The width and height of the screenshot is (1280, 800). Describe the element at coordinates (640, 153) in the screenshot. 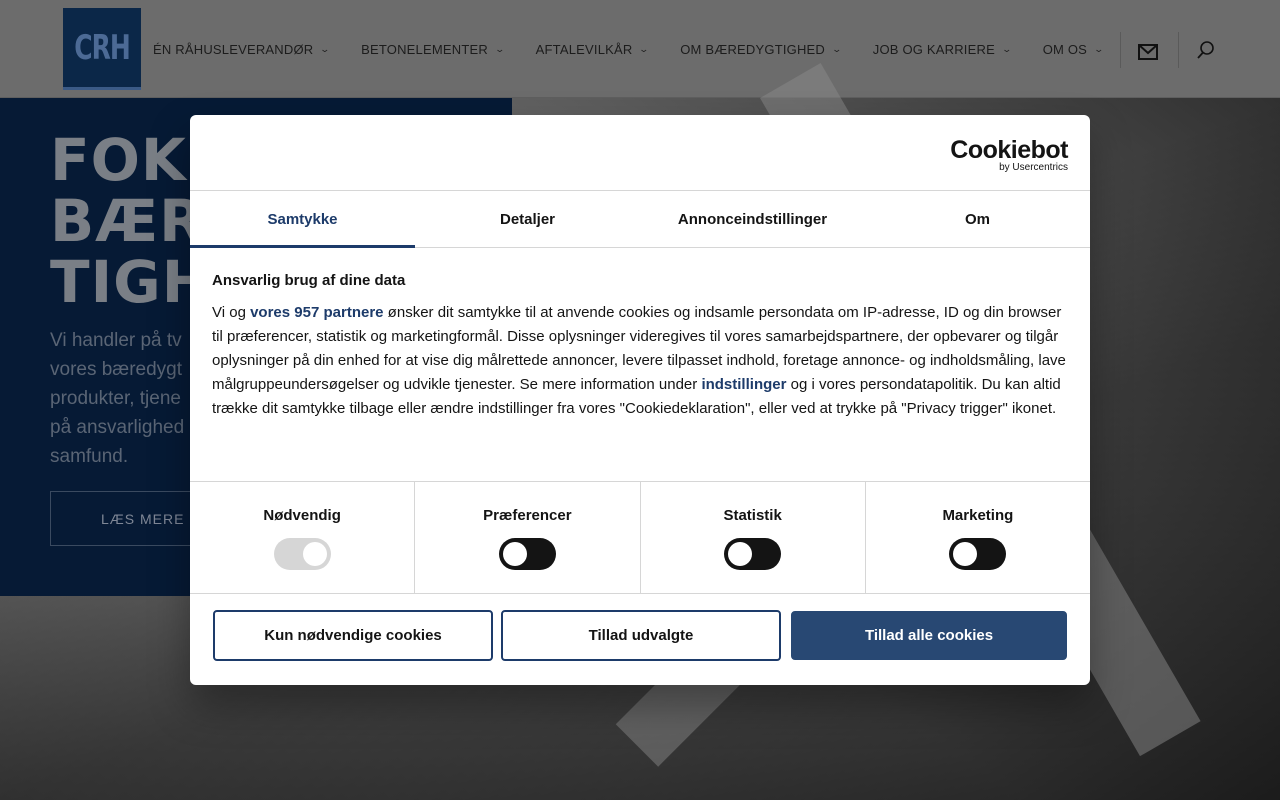

I see `dialog-header: Cookiebot by Usercentrics` at that location.